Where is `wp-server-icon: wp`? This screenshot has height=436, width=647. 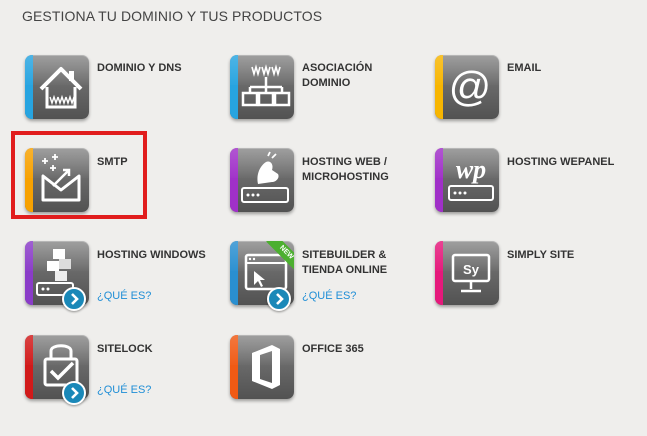 wp-server-icon: wp is located at coordinates (471, 178).